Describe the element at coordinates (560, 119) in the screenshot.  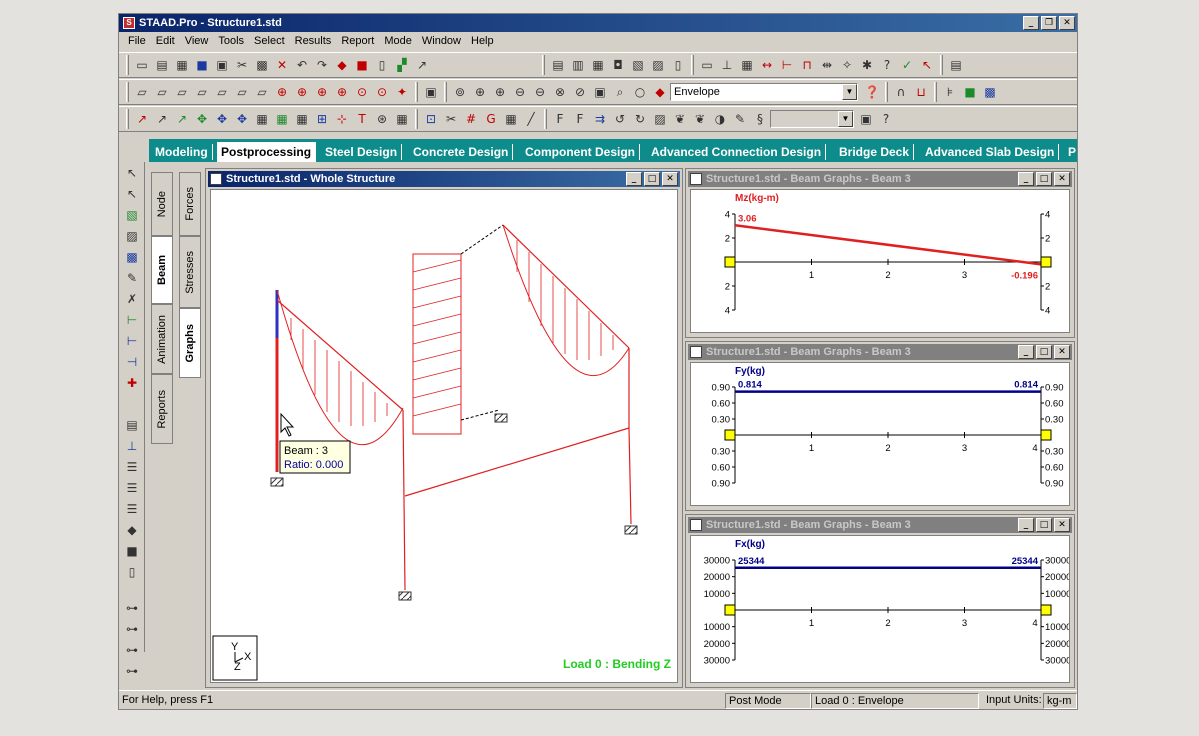
I see `fx-icon: F` at that location.